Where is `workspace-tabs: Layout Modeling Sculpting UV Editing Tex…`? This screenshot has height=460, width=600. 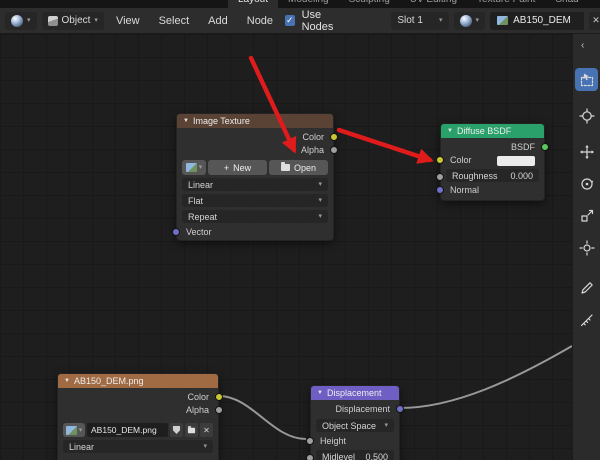 workspace-tabs: Layout Modeling Sculpting UV Editing Tex… is located at coordinates (300, 4).